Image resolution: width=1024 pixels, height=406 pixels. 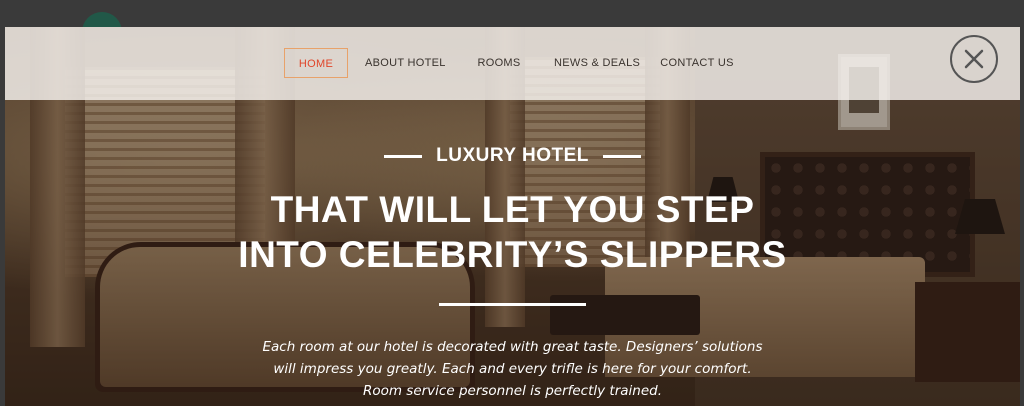 I want to click on kicker-line-left, so click(x=403, y=156).